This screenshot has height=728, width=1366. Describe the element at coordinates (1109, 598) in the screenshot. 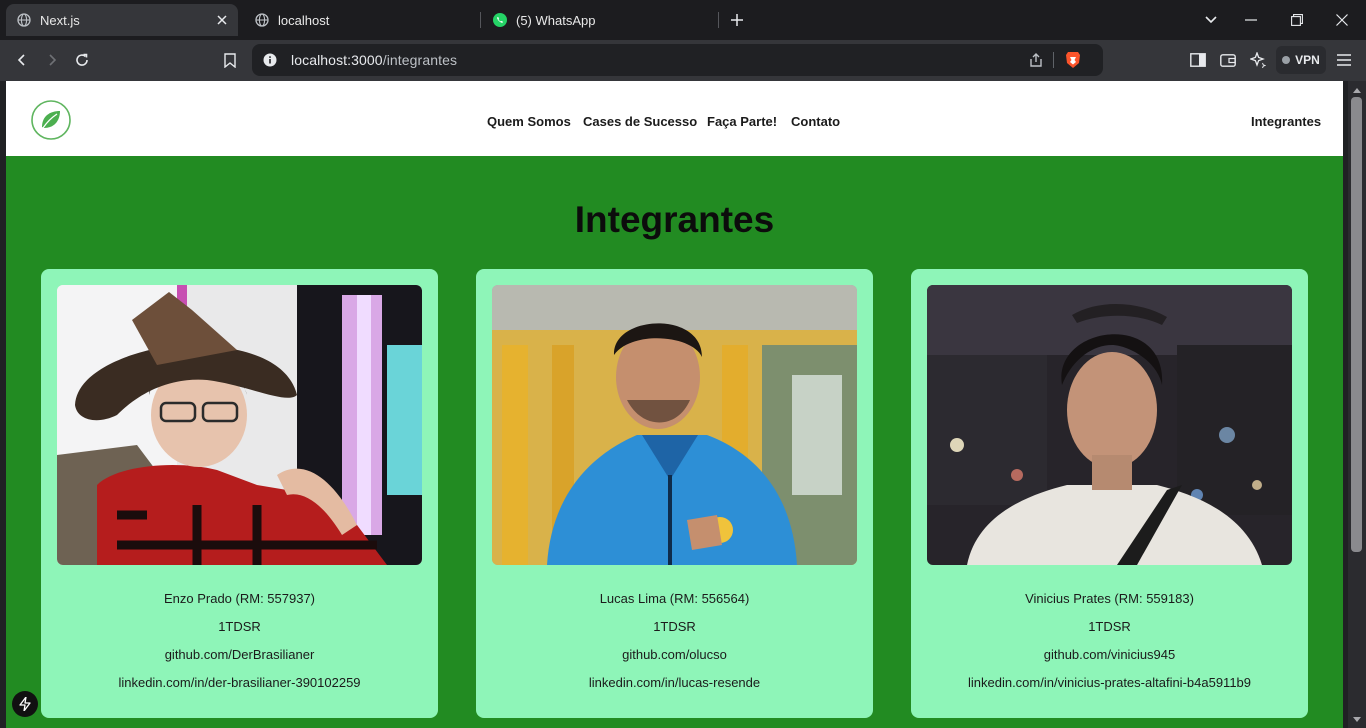

I see `member-name: Vinicius Prates (RM: 559183)` at that location.